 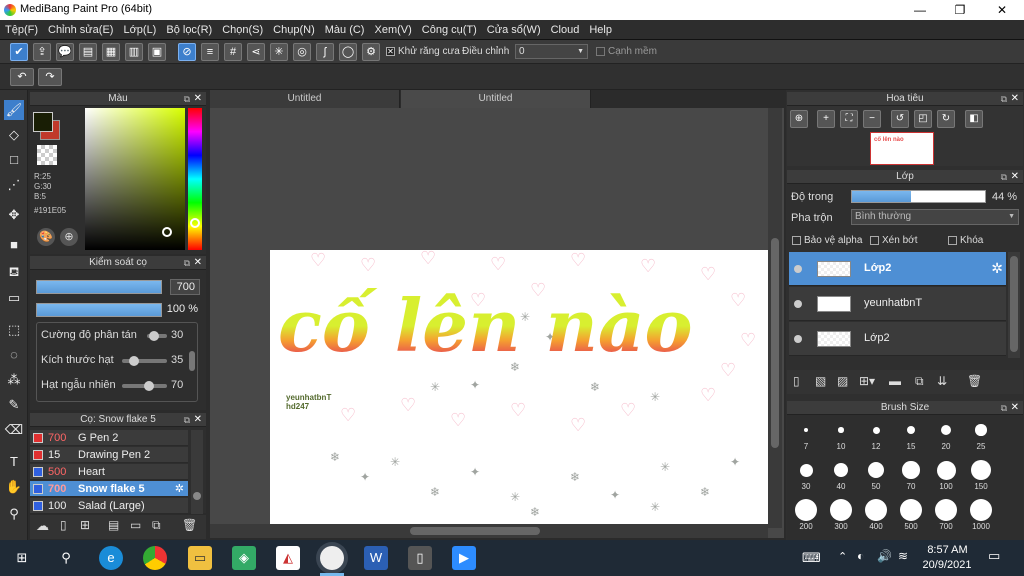 What do you see at coordinates (210, 52) in the screenshot?
I see `parallel-snap-icon: ≡` at bounding box center [210, 52].